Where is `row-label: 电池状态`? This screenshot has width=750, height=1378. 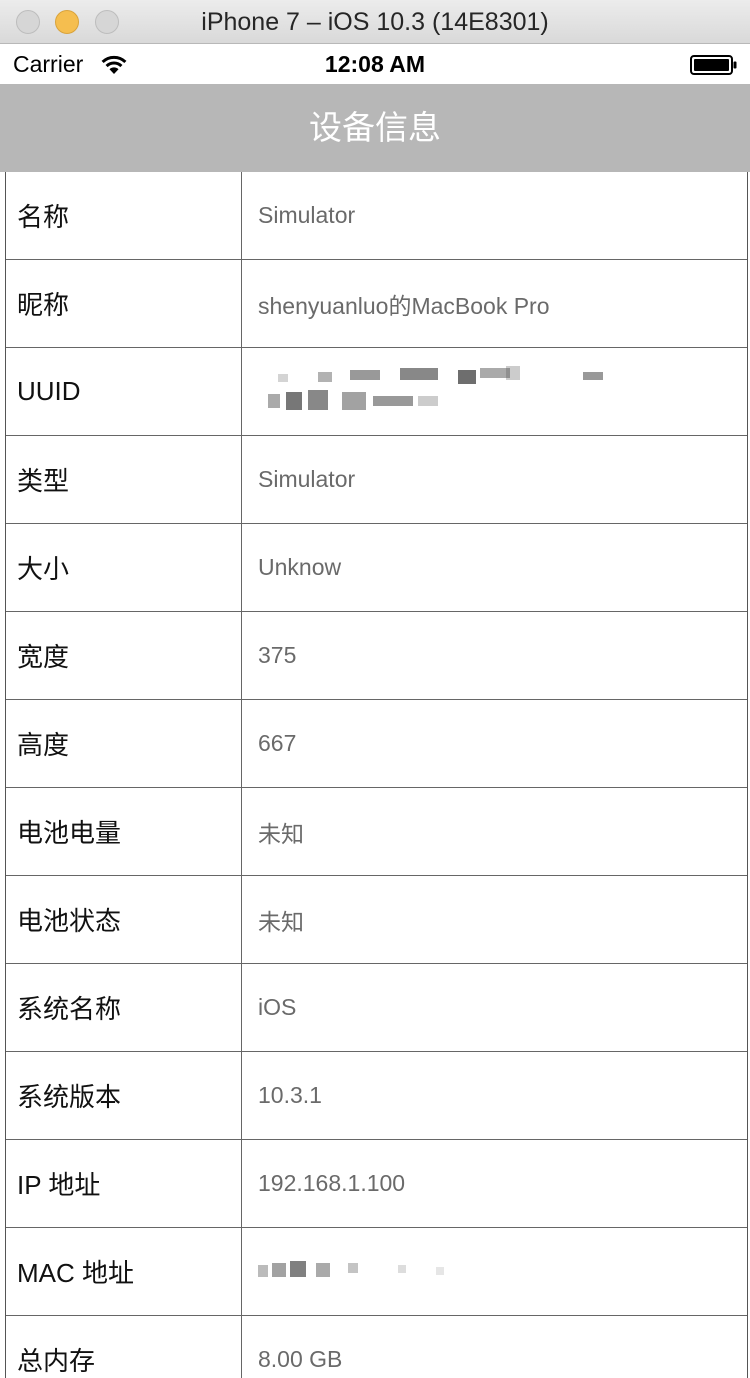
row-label: 电池状态 is located at coordinates (124, 919).